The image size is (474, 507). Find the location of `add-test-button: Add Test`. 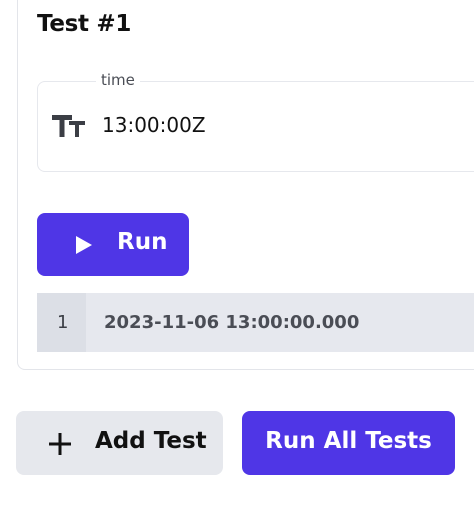

add-test-button: Add Test is located at coordinates (119, 443).